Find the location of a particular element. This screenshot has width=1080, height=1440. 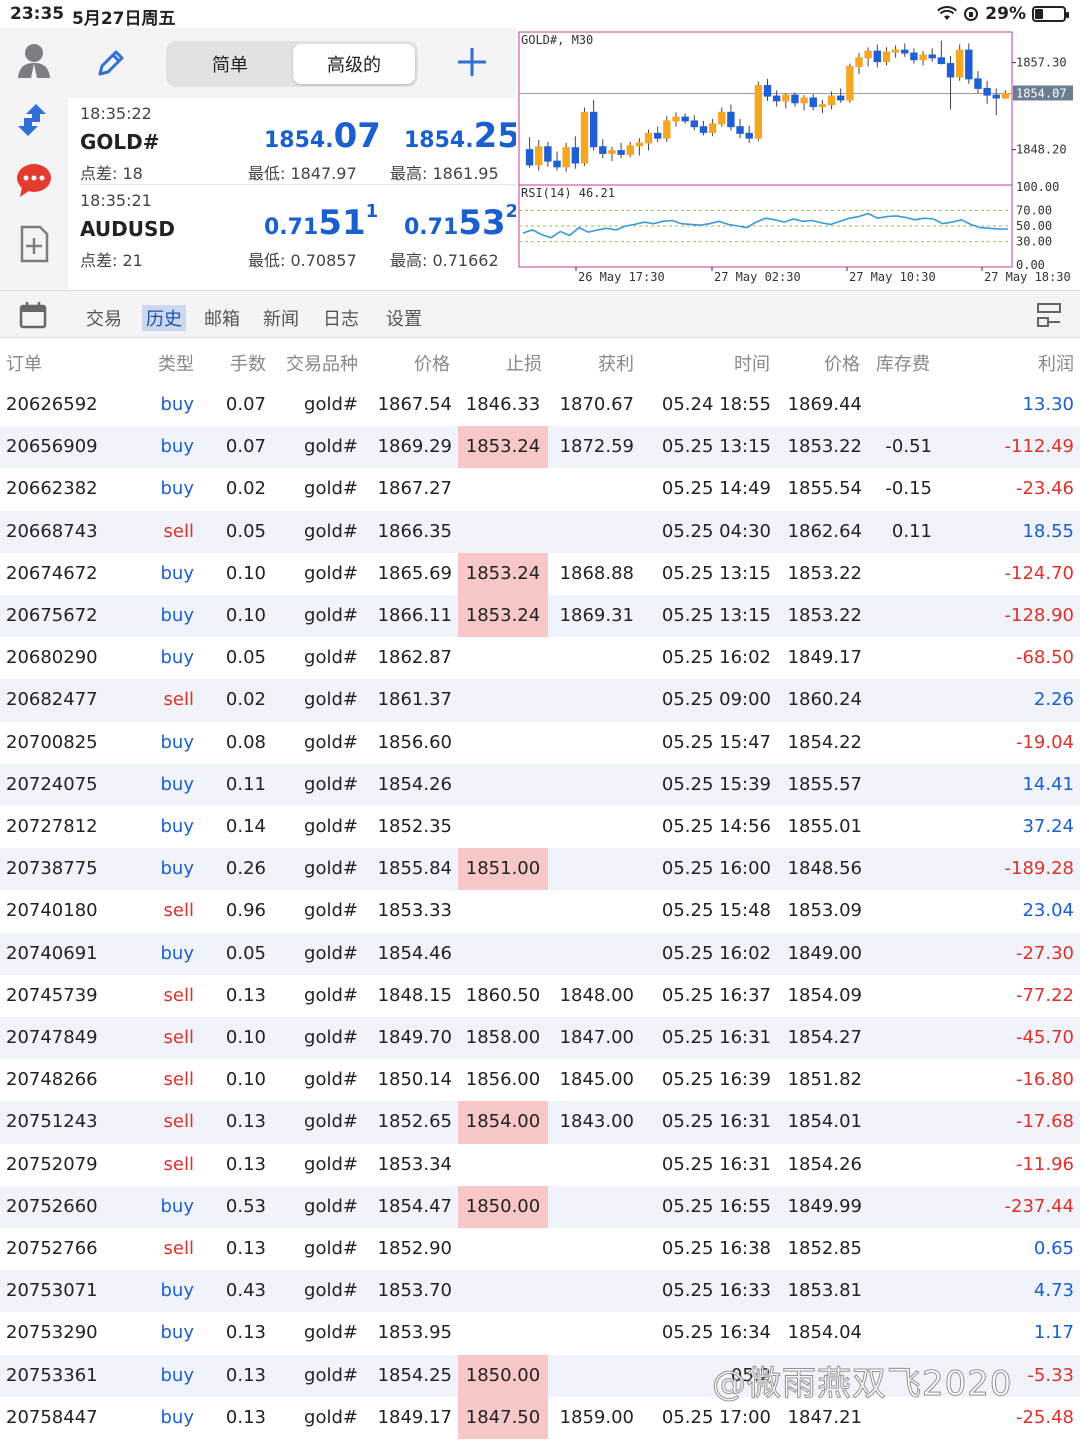

add-symbol-icon is located at coordinates (472, 62).